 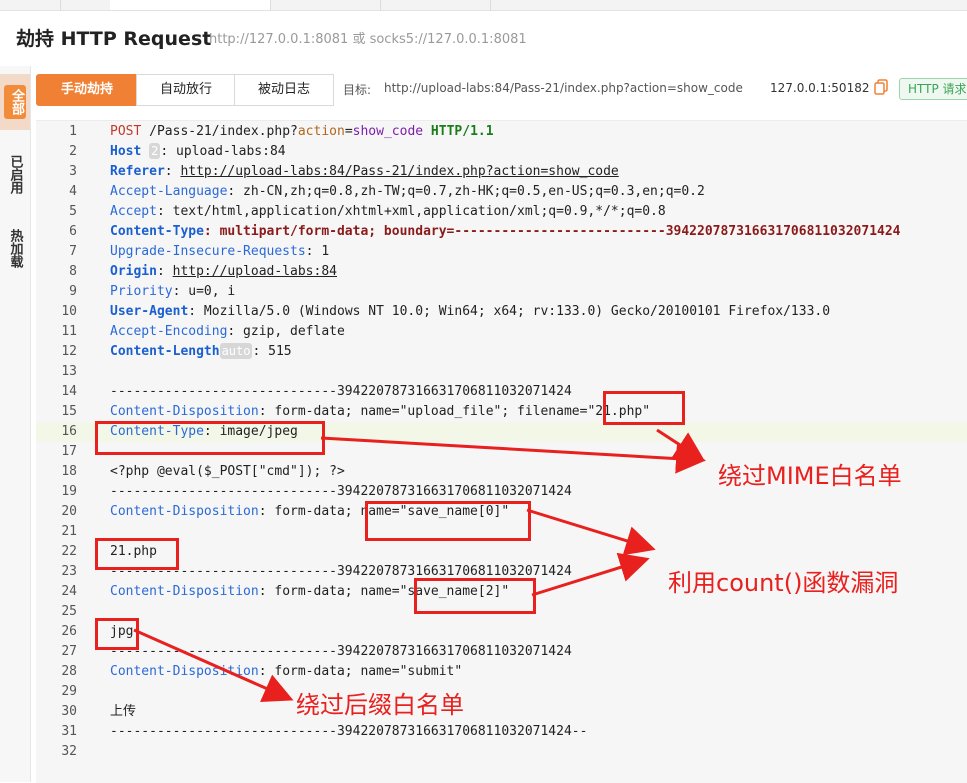 What do you see at coordinates (783, 583) in the screenshot?
I see `annotation-count-bug: 利用count()函数漏洞` at bounding box center [783, 583].